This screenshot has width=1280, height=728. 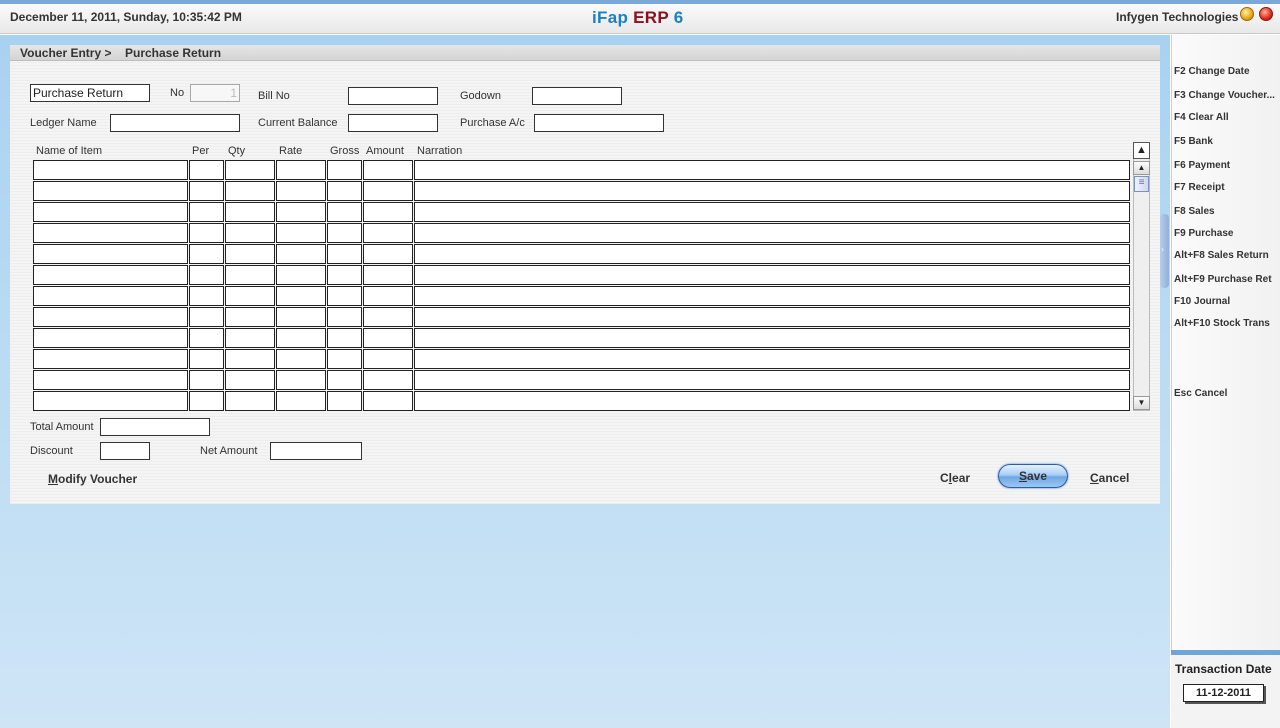 I want to click on total-amount-field, so click(x=155, y=427).